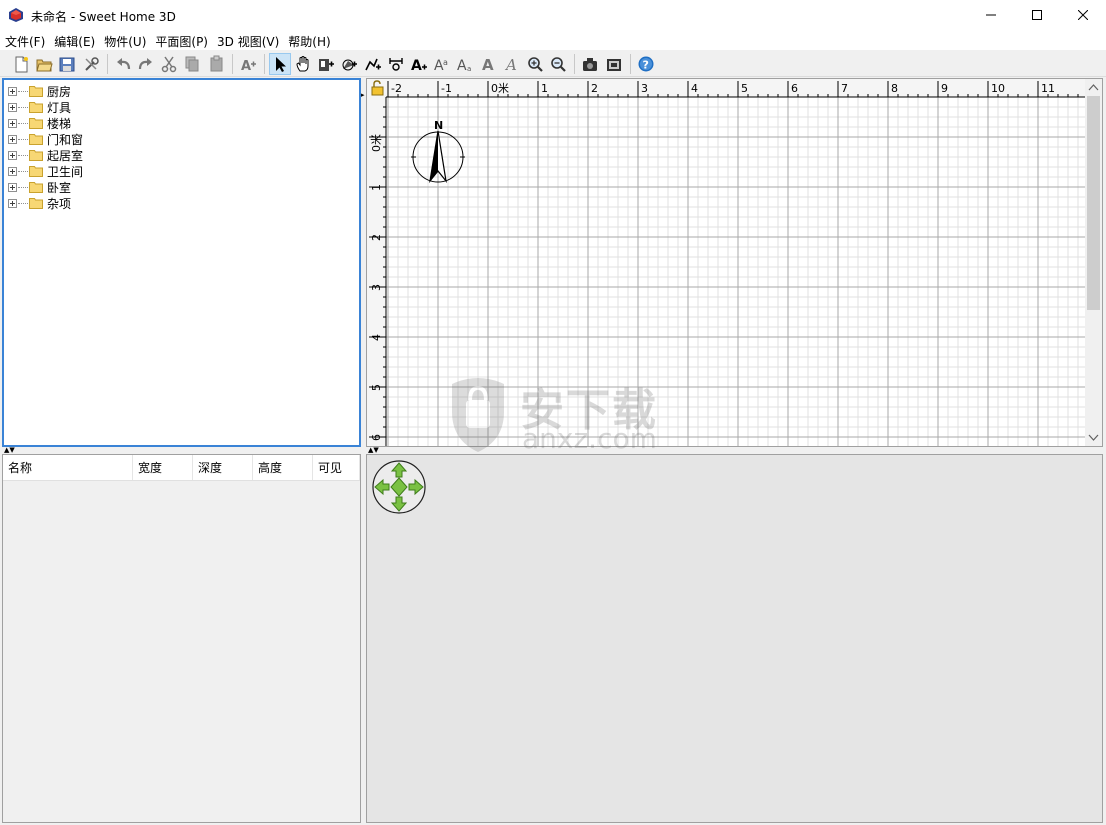 Image resolution: width=1106 pixels, height=825 pixels. I want to click on plan-vertical-scrollbar, so click(1093, 262).